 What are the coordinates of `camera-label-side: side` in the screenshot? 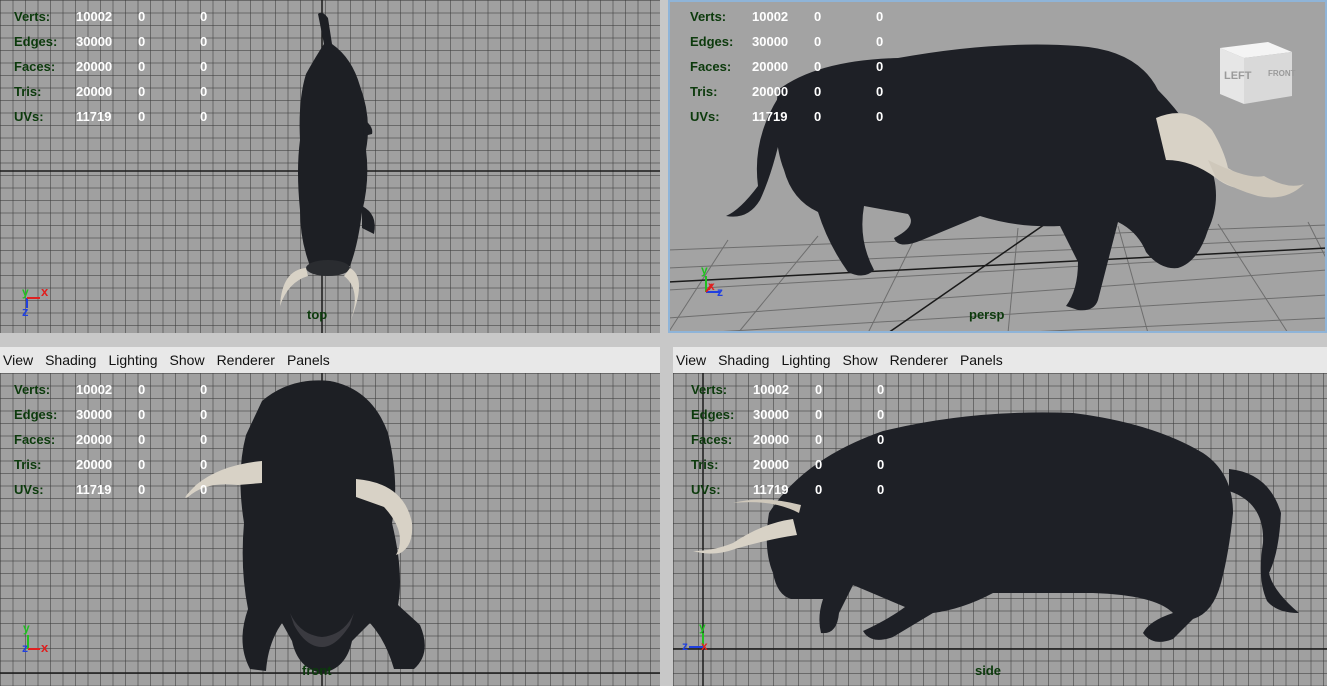 It's located at (988, 670).